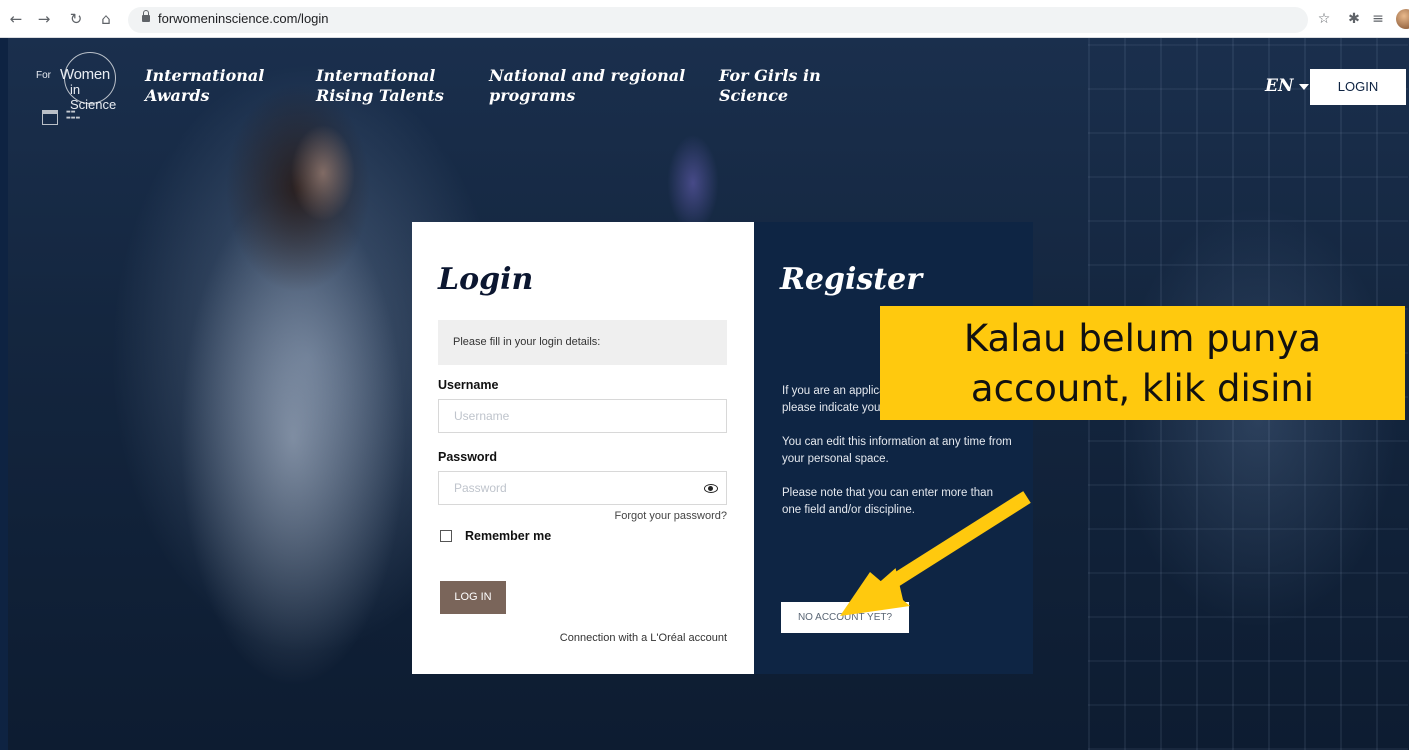  I want to click on nav-label-line2: Science, so click(754, 95).